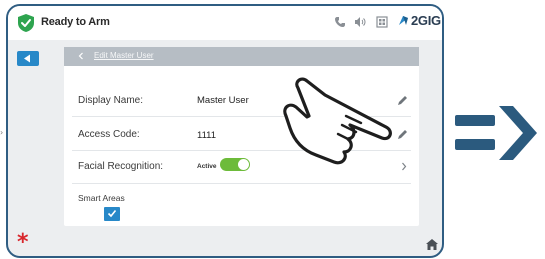  Describe the element at coordinates (23, 243) in the screenshot. I see `asterisk-icon: *` at that location.